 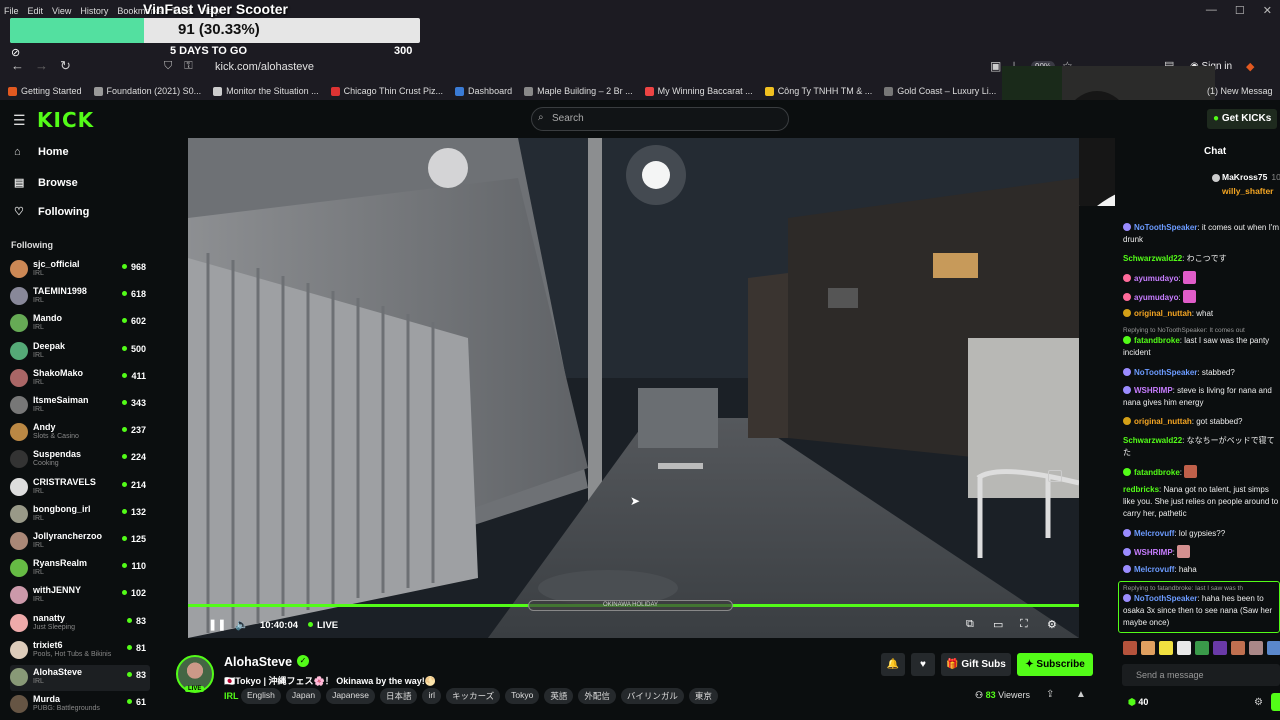 I want to click on following-item: ItsmeSaiman IRL 343, so click(x=80, y=406).